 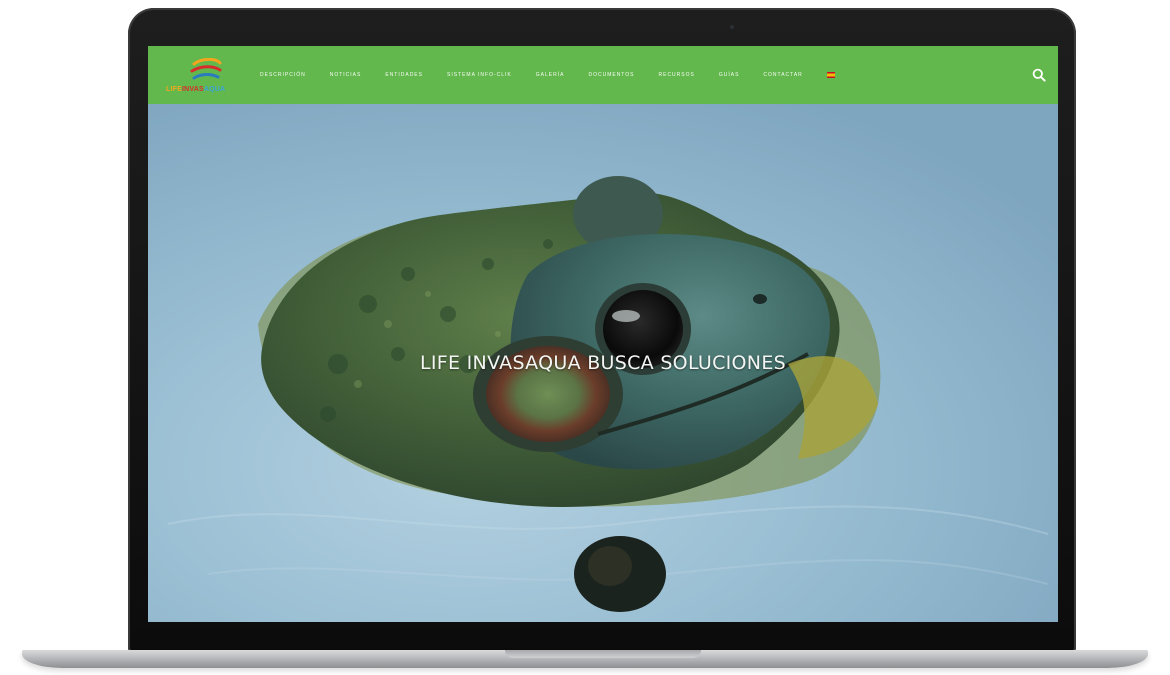 What do you see at coordinates (283, 75) in the screenshot?
I see `nav-item-descripcion: DESCRIPCIÓN` at bounding box center [283, 75].